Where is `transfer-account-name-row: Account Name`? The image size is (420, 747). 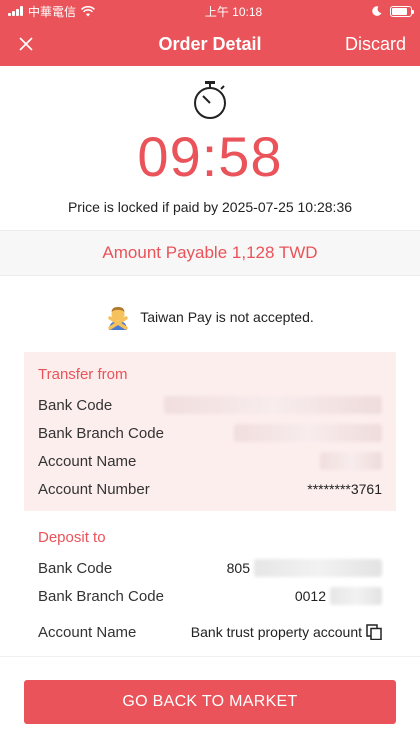 transfer-account-name-row: Account Name is located at coordinates (210, 461).